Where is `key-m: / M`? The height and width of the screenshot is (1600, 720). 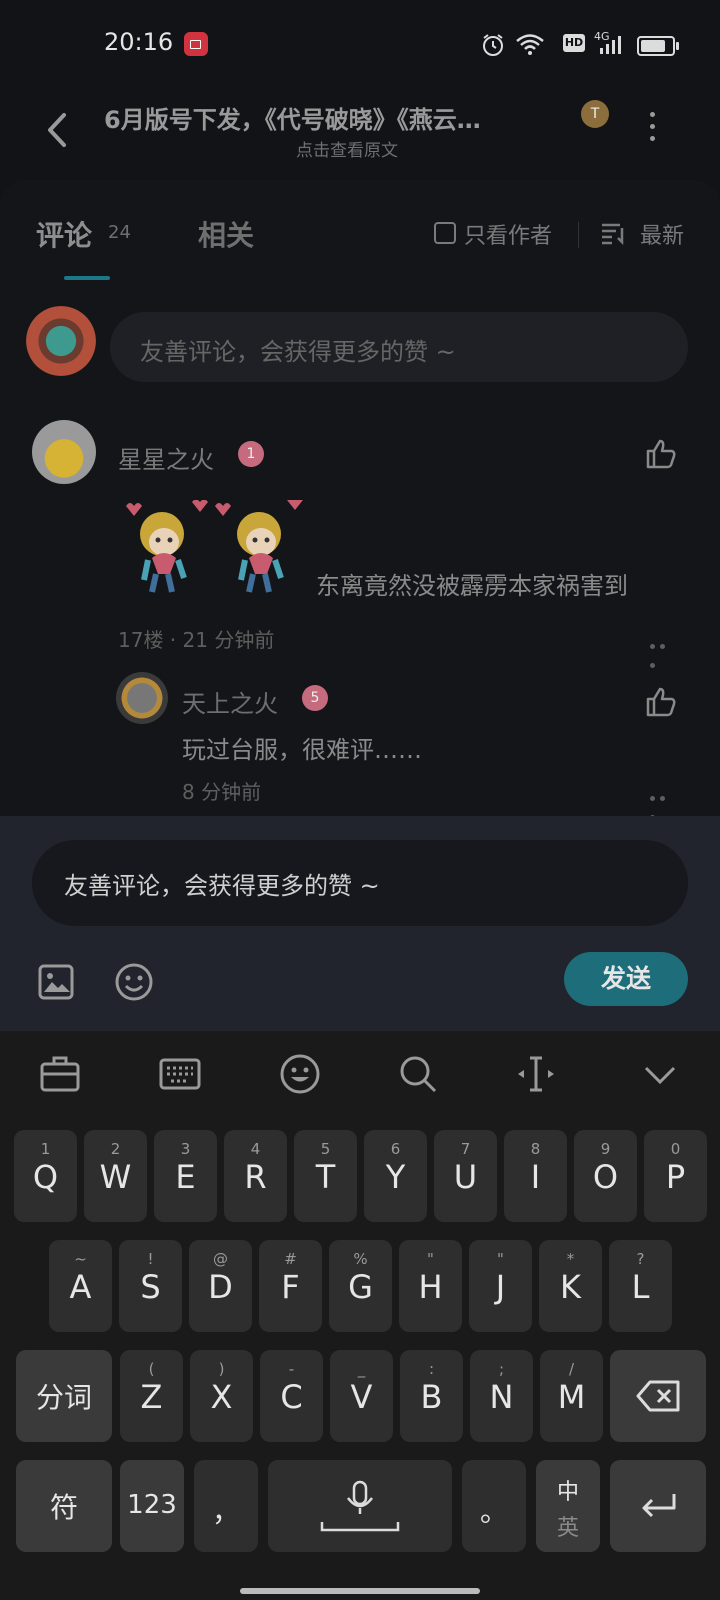
key-m: / M is located at coordinates (571, 1396).